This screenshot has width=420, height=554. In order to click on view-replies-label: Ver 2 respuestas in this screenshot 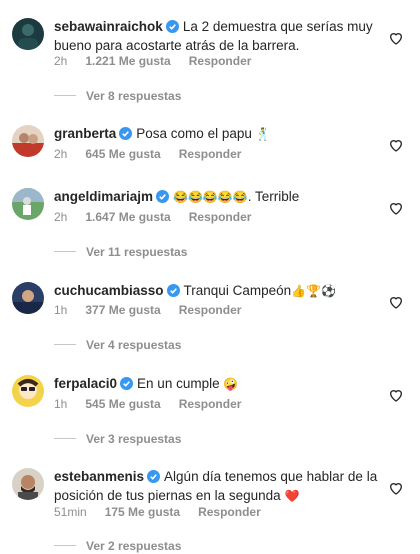, I will do `click(133, 546)`.